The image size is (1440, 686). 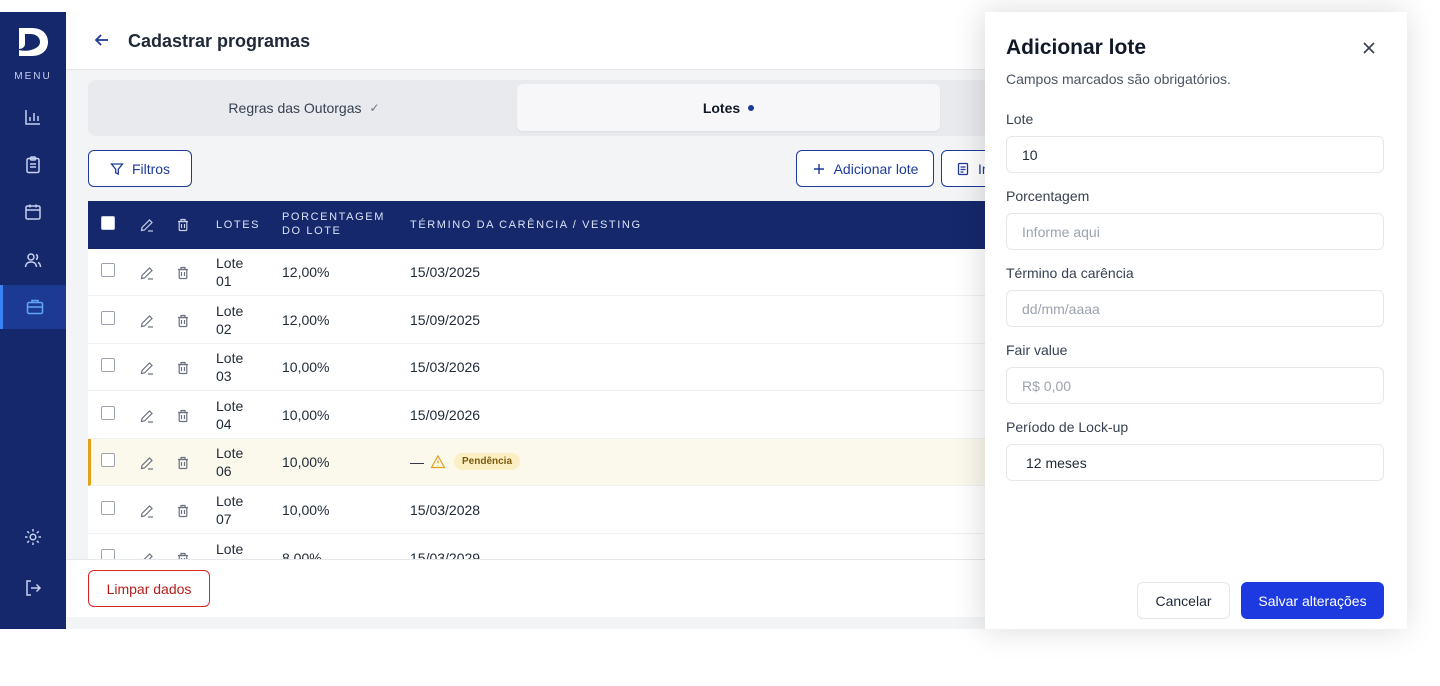 I want to click on cancel-button: Cancelar, so click(x=1183, y=600).